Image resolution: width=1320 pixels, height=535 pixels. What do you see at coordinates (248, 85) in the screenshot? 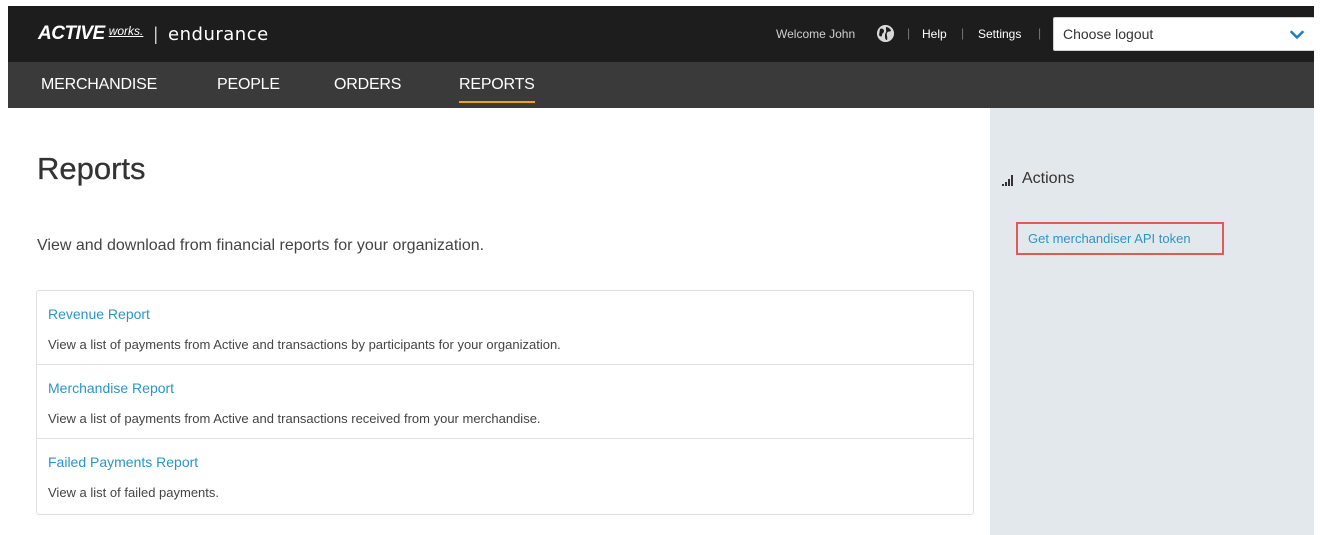
I see `nav-people: PEOPLE` at bounding box center [248, 85].